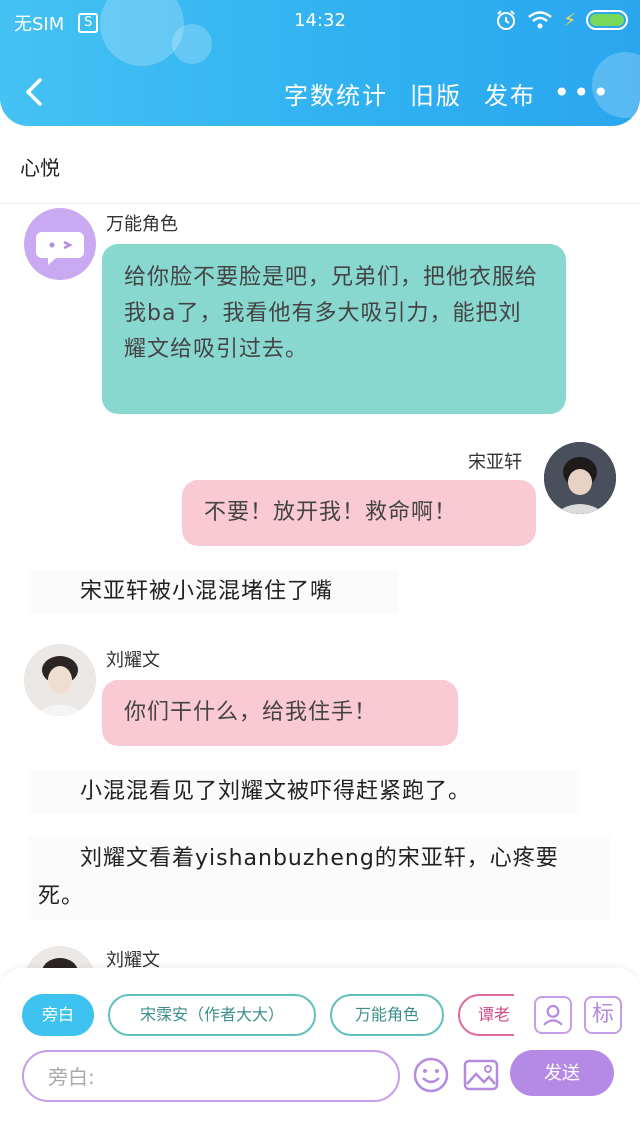  Describe the element at coordinates (436, 93) in the screenshot. I see `old-version-button: 旧版` at that location.